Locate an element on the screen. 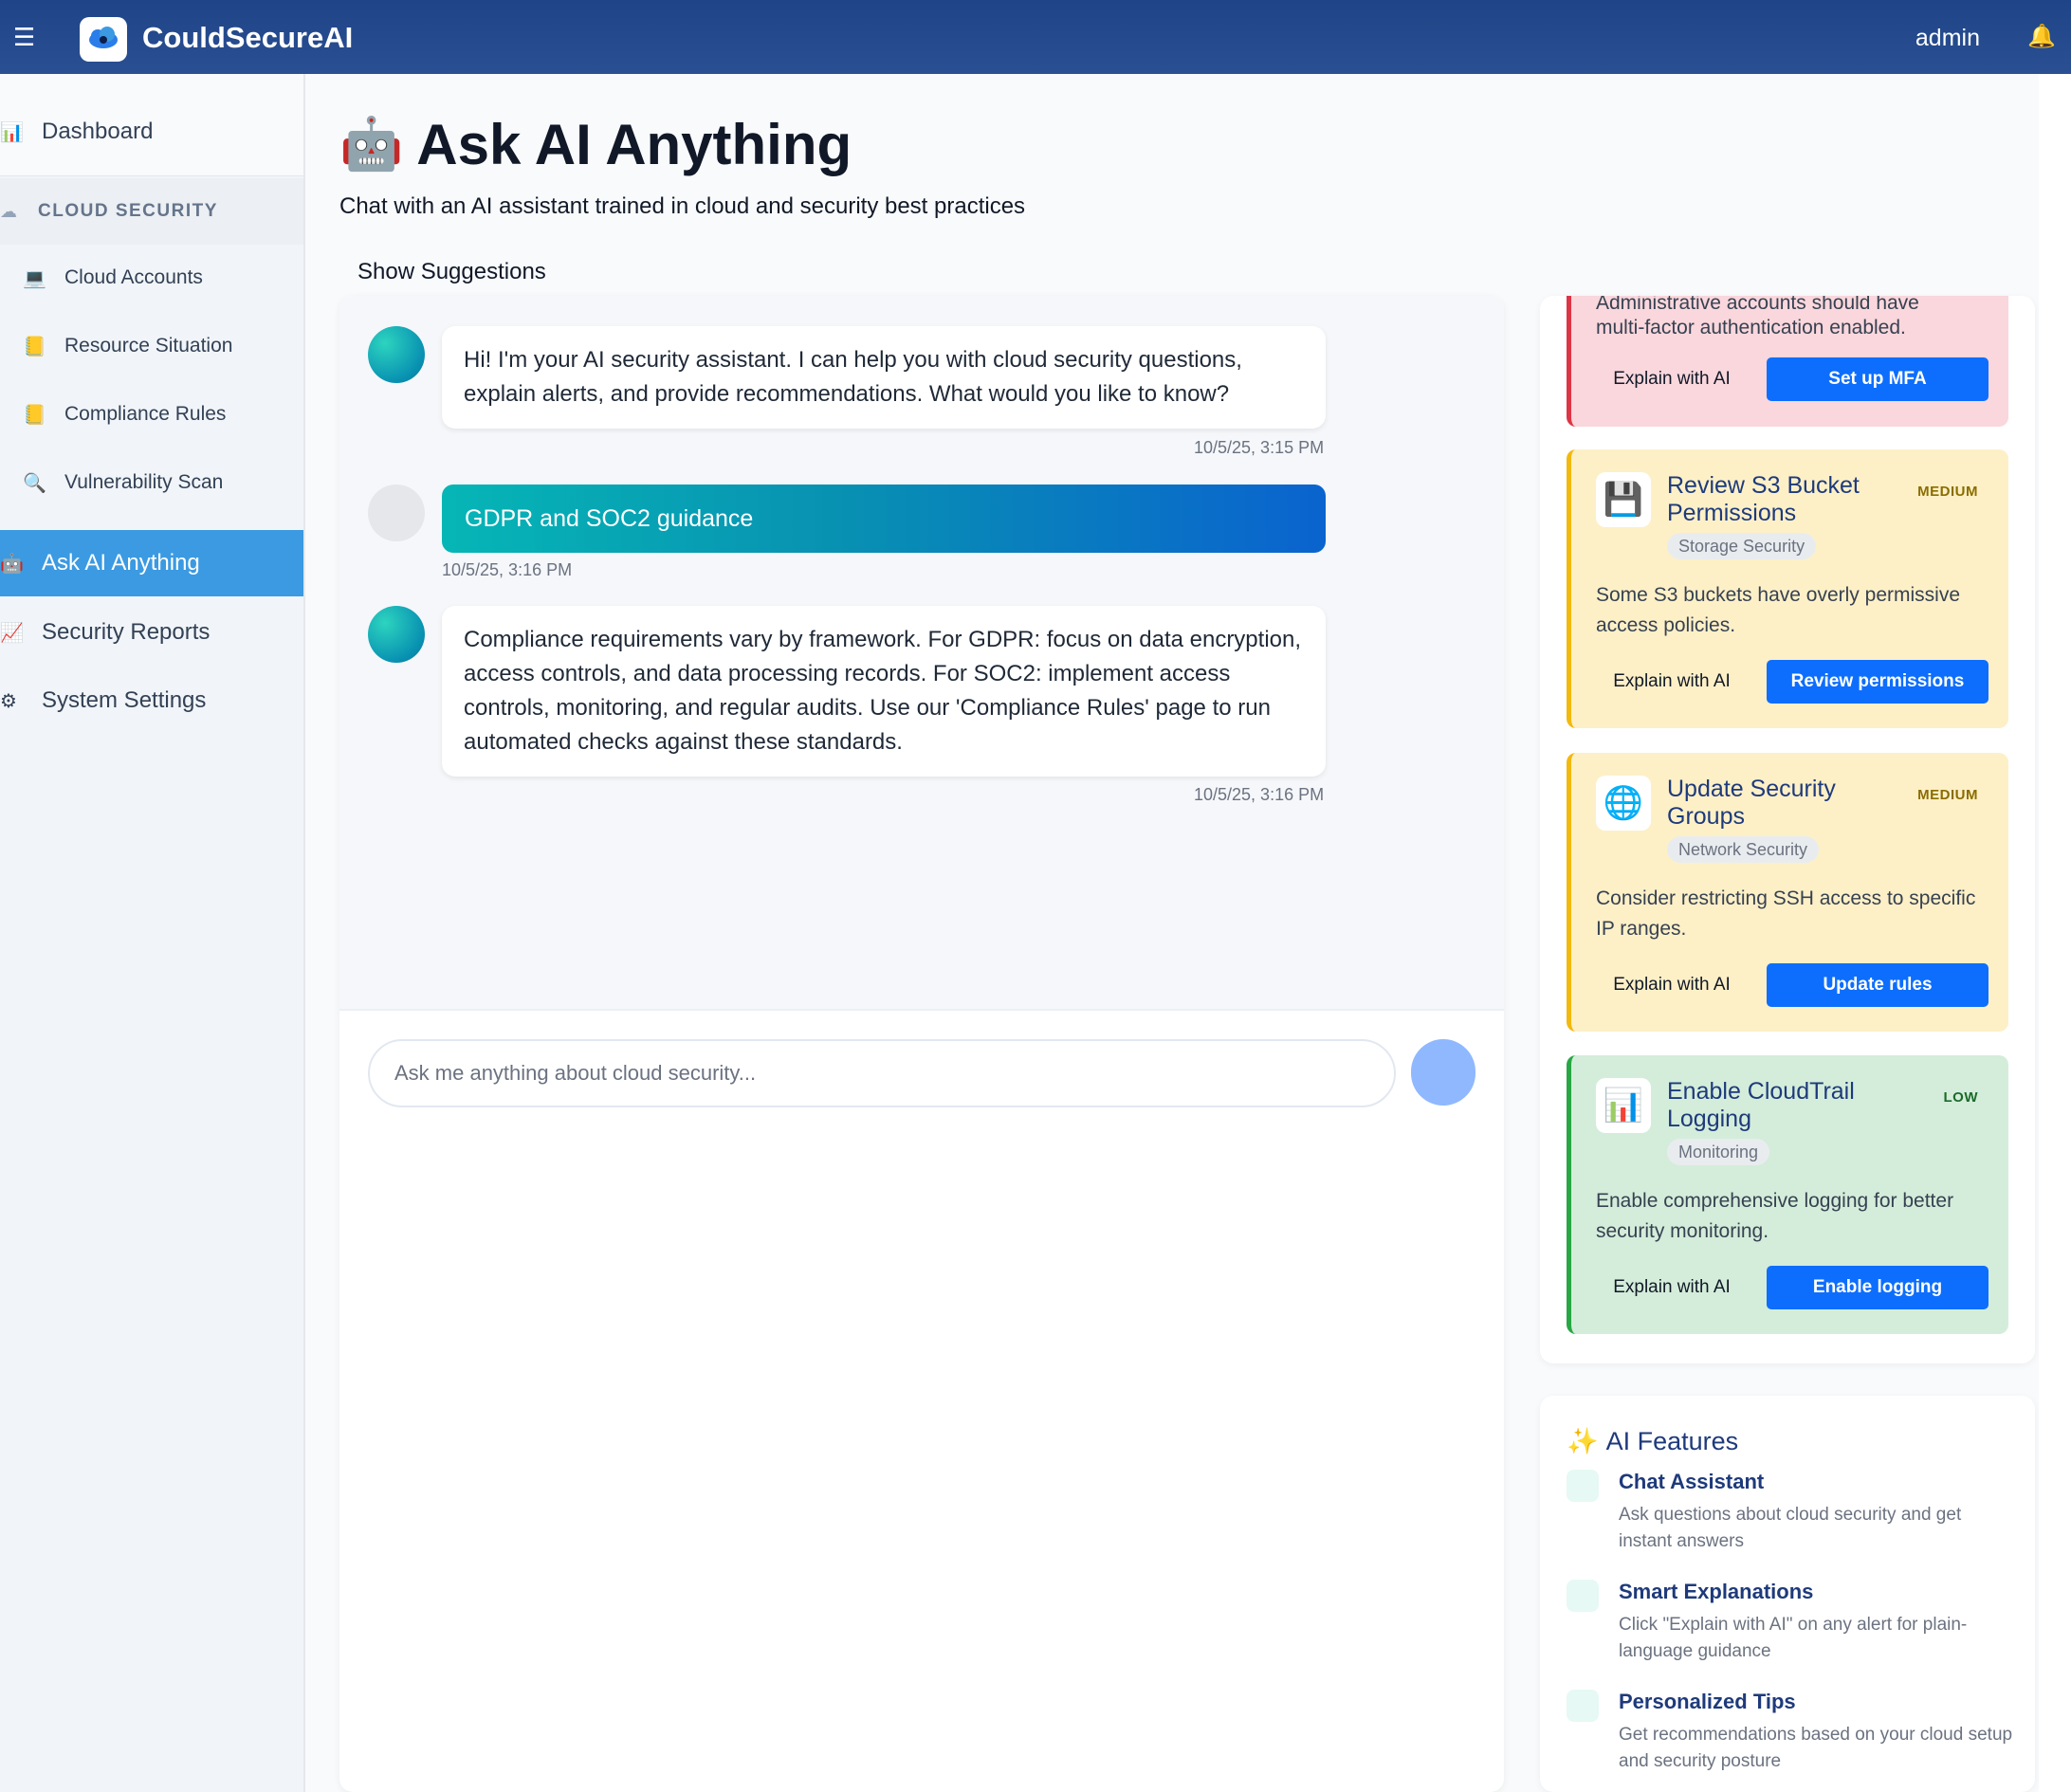 The width and height of the screenshot is (2071, 1792). severity-badge: LOW is located at coordinates (1960, 1097).